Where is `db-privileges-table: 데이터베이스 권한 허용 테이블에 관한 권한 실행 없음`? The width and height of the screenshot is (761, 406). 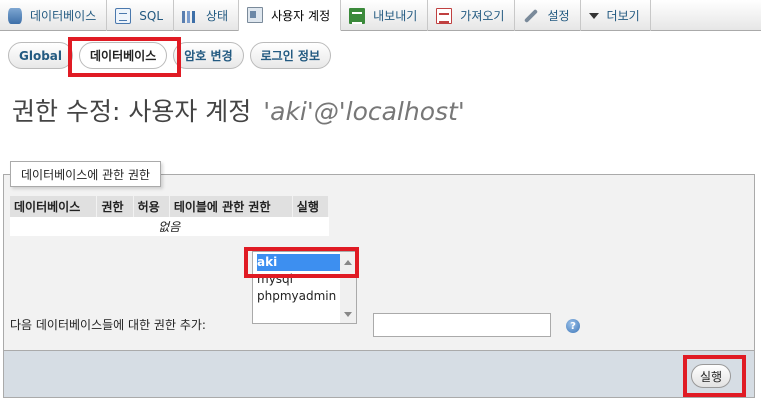 db-privileges-table: 데이터베이스 권한 허용 테이블에 관한 권한 실행 없음 is located at coordinates (170, 216).